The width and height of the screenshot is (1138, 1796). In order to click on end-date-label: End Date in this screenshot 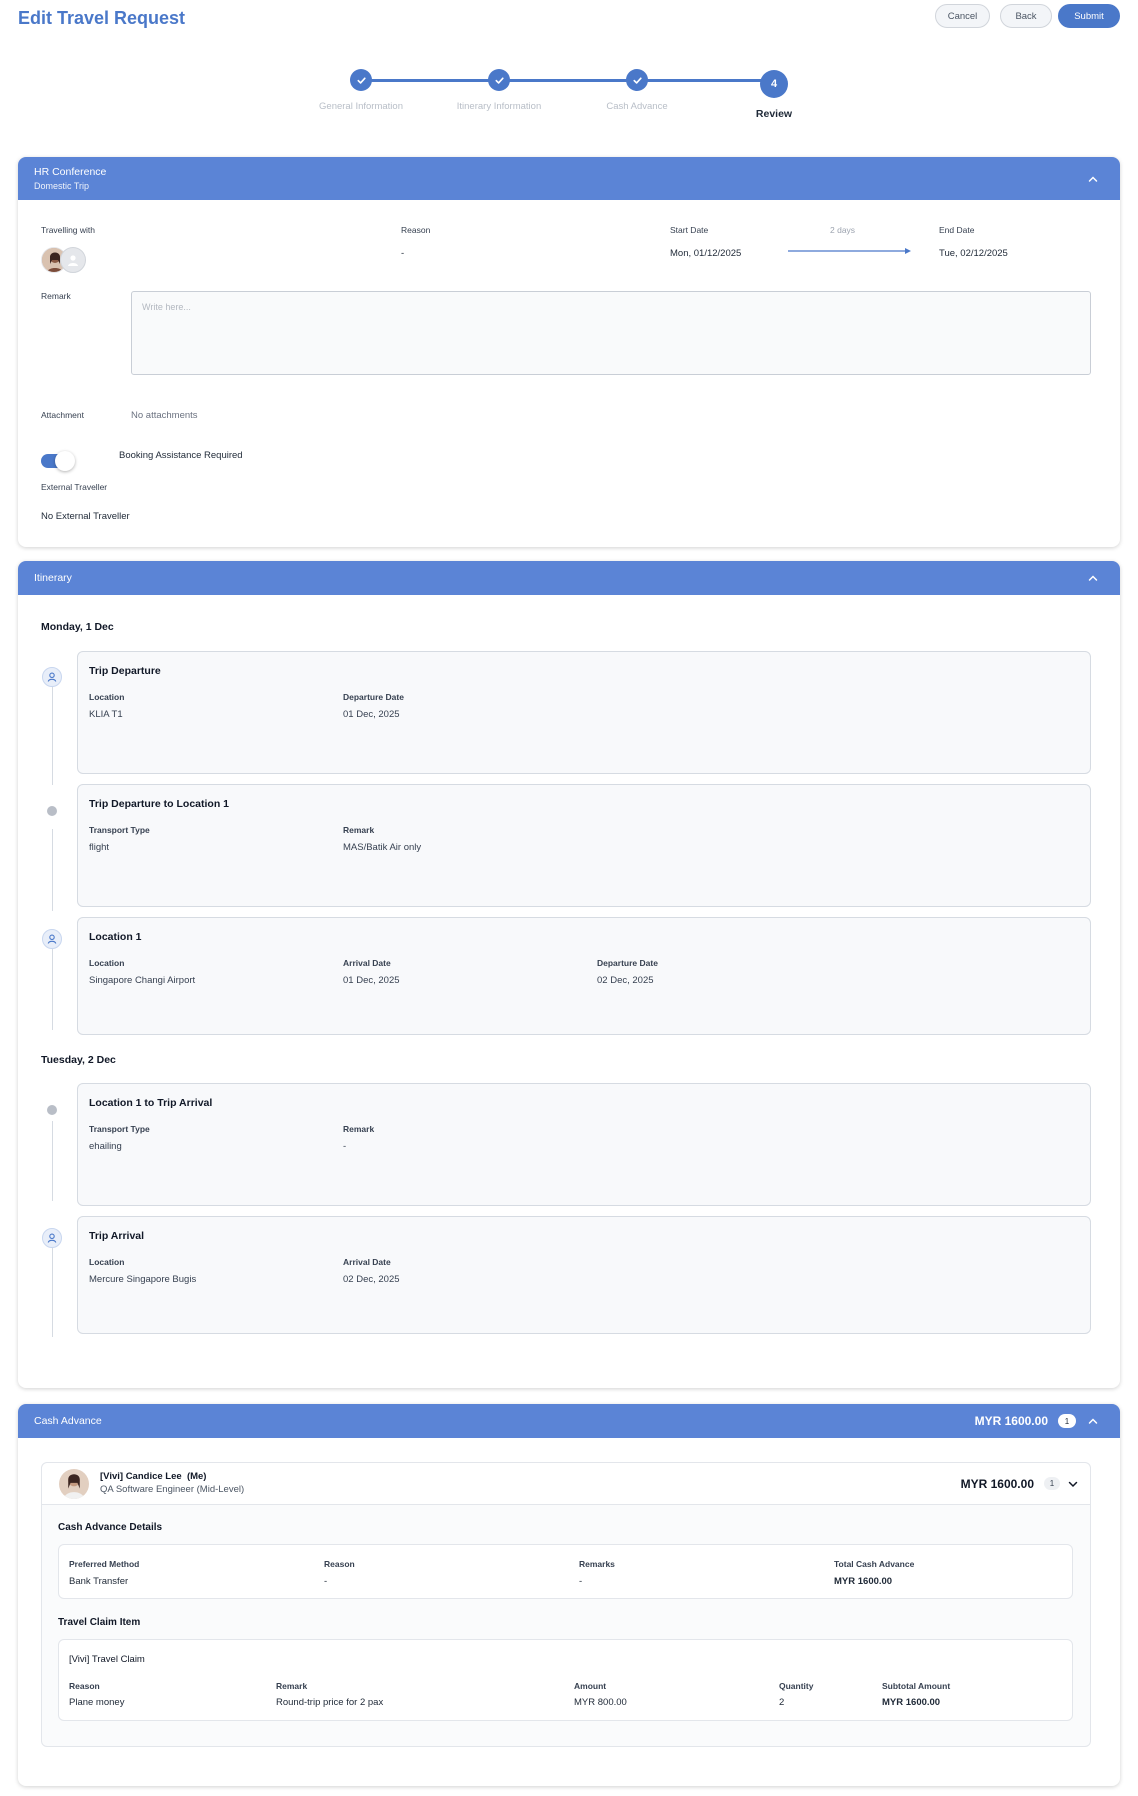, I will do `click(957, 230)`.